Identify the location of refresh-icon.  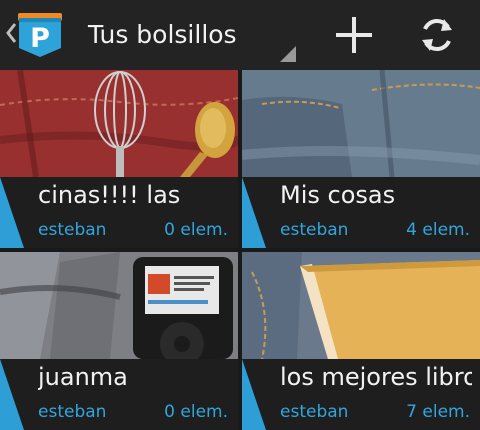
(437, 35).